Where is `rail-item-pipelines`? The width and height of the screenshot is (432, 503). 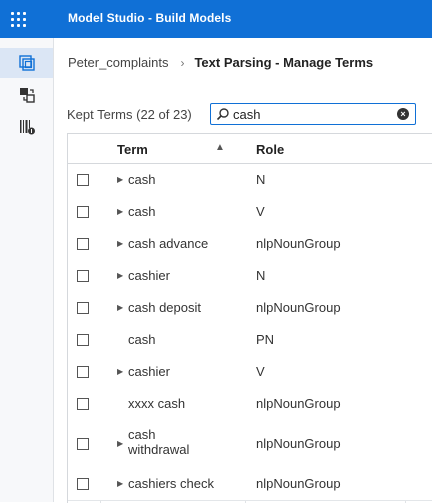 rail-item-pipelines is located at coordinates (26, 63).